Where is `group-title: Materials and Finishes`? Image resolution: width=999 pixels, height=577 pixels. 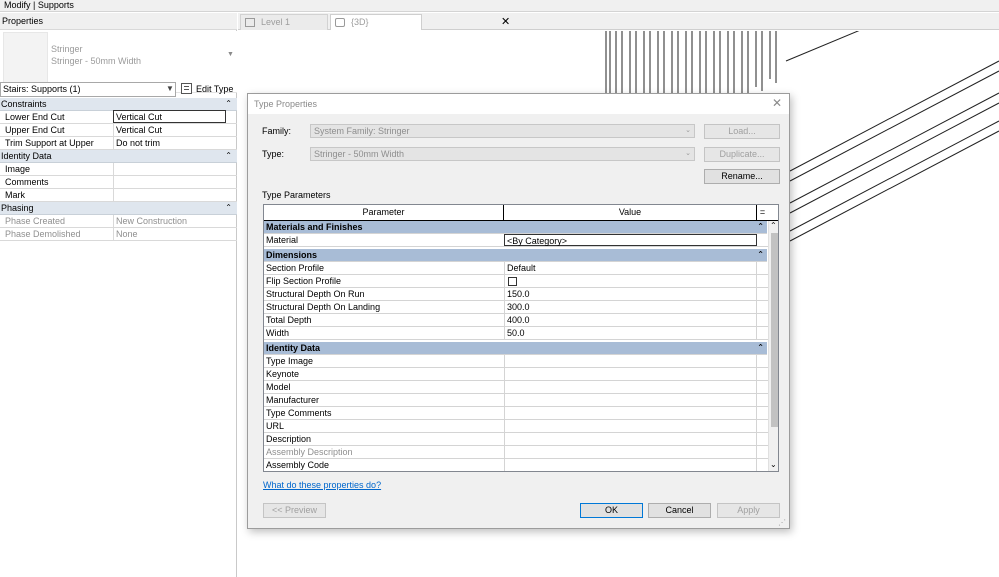
group-title: Materials and Finishes is located at coordinates (314, 227).